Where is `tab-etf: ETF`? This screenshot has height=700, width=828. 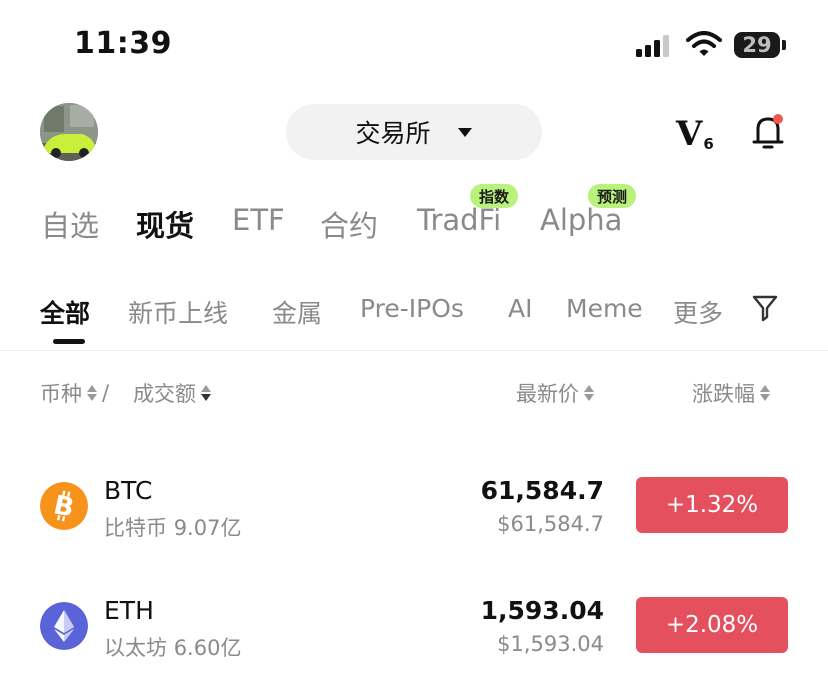
tab-etf: ETF is located at coordinates (258, 220).